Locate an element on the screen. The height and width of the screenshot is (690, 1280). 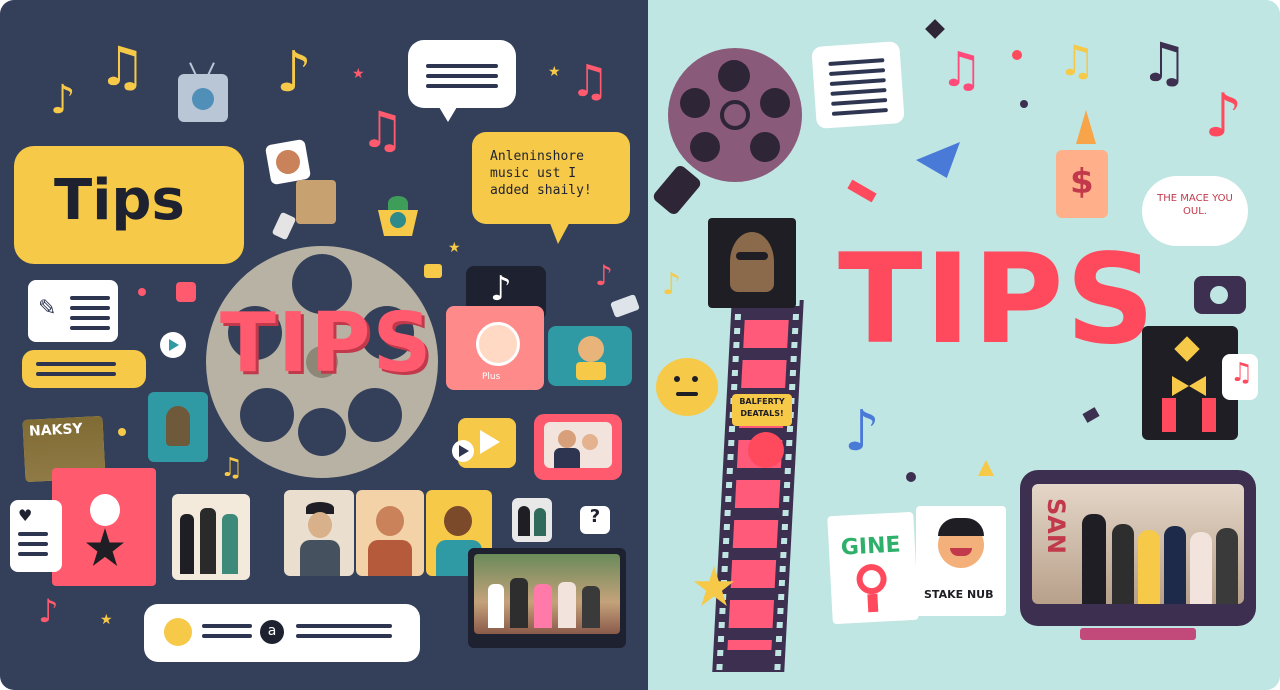
video-call-card is located at coordinates (578, 447).